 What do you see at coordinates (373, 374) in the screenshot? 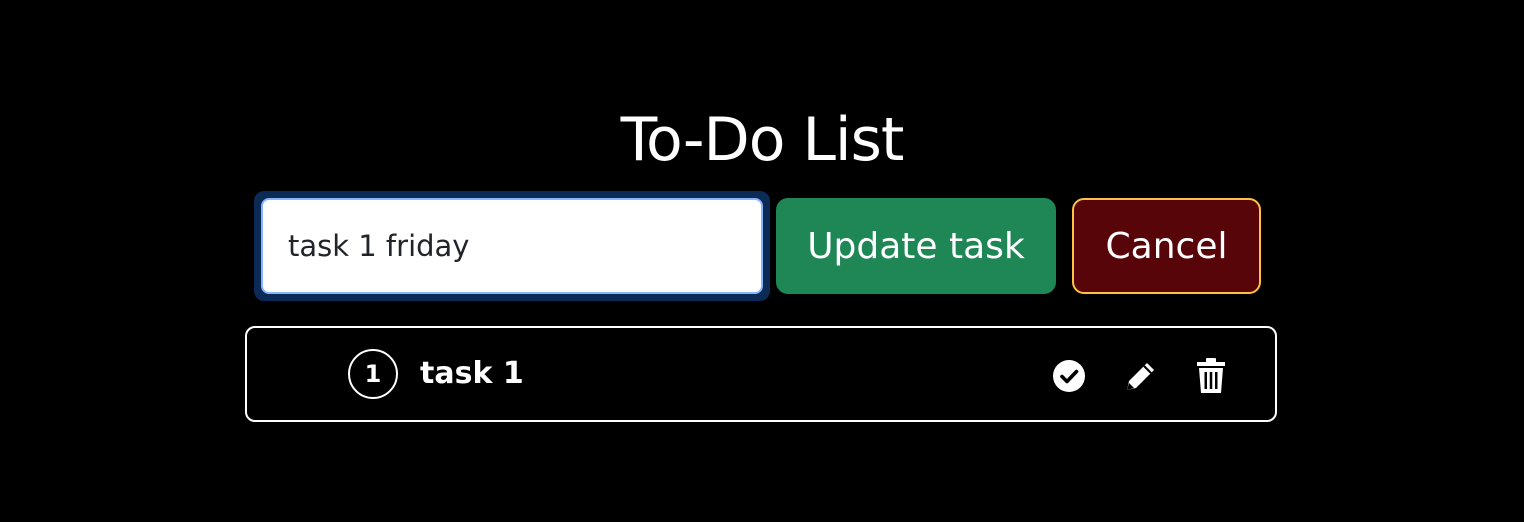
I see `task-number-badge: 1` at bounding box center [373, 374].